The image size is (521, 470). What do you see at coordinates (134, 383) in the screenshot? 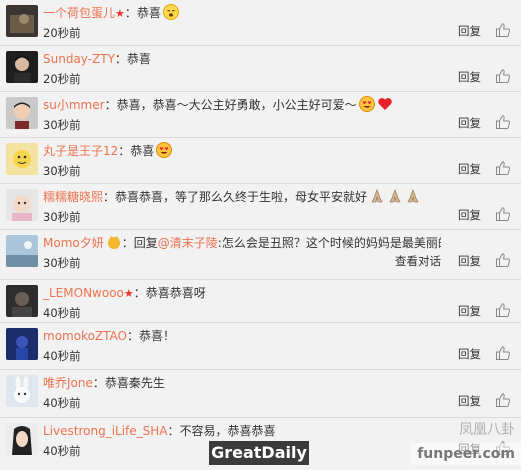
I see `comment-text: 恭喜秦先生` at bounding box center [134, 383].